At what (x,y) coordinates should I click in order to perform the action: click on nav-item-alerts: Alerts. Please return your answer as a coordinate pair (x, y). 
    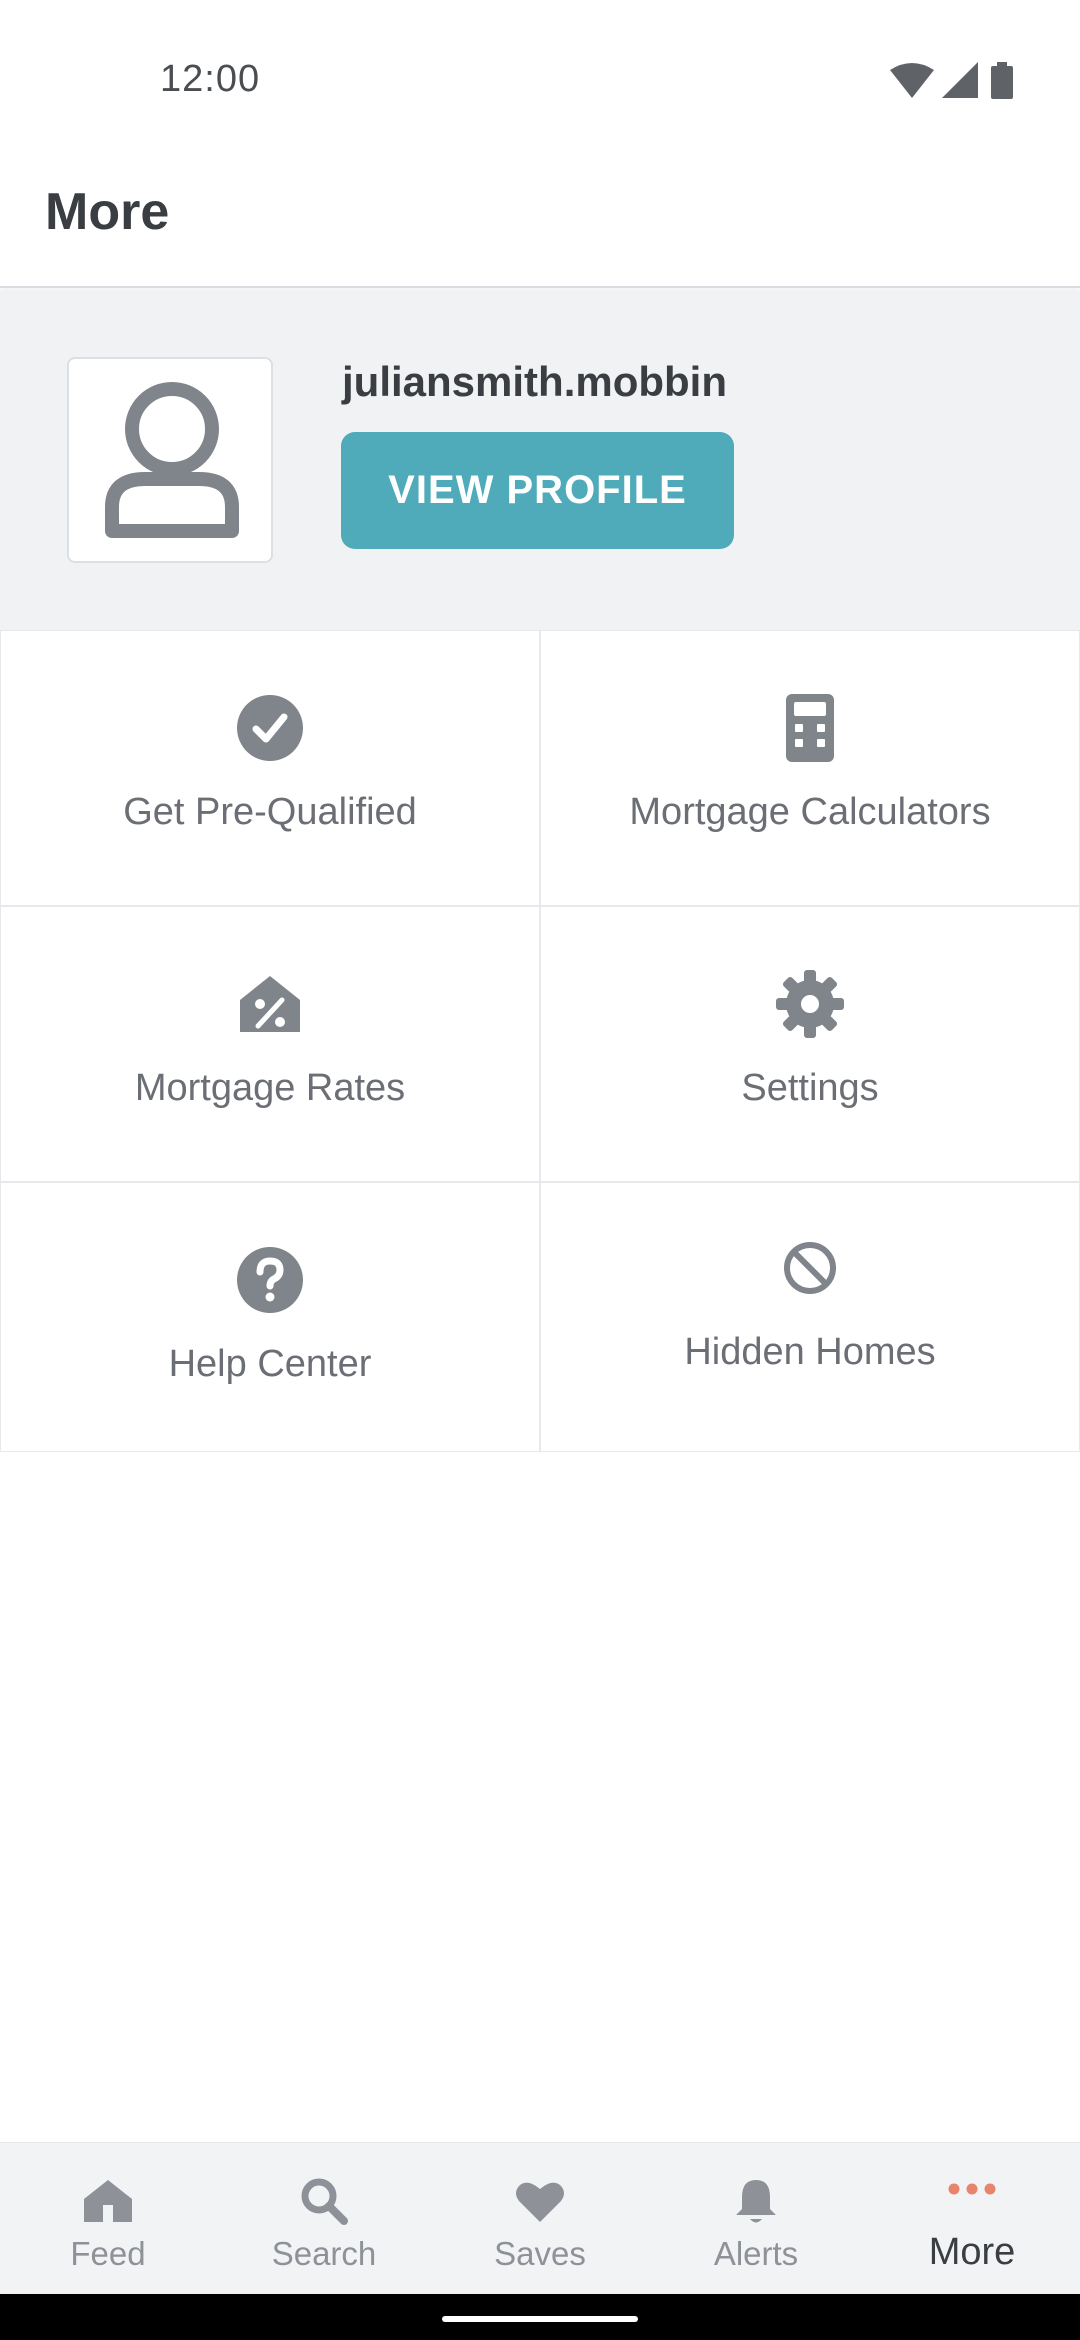
    Looking at the image, I should click on (756, 2219).